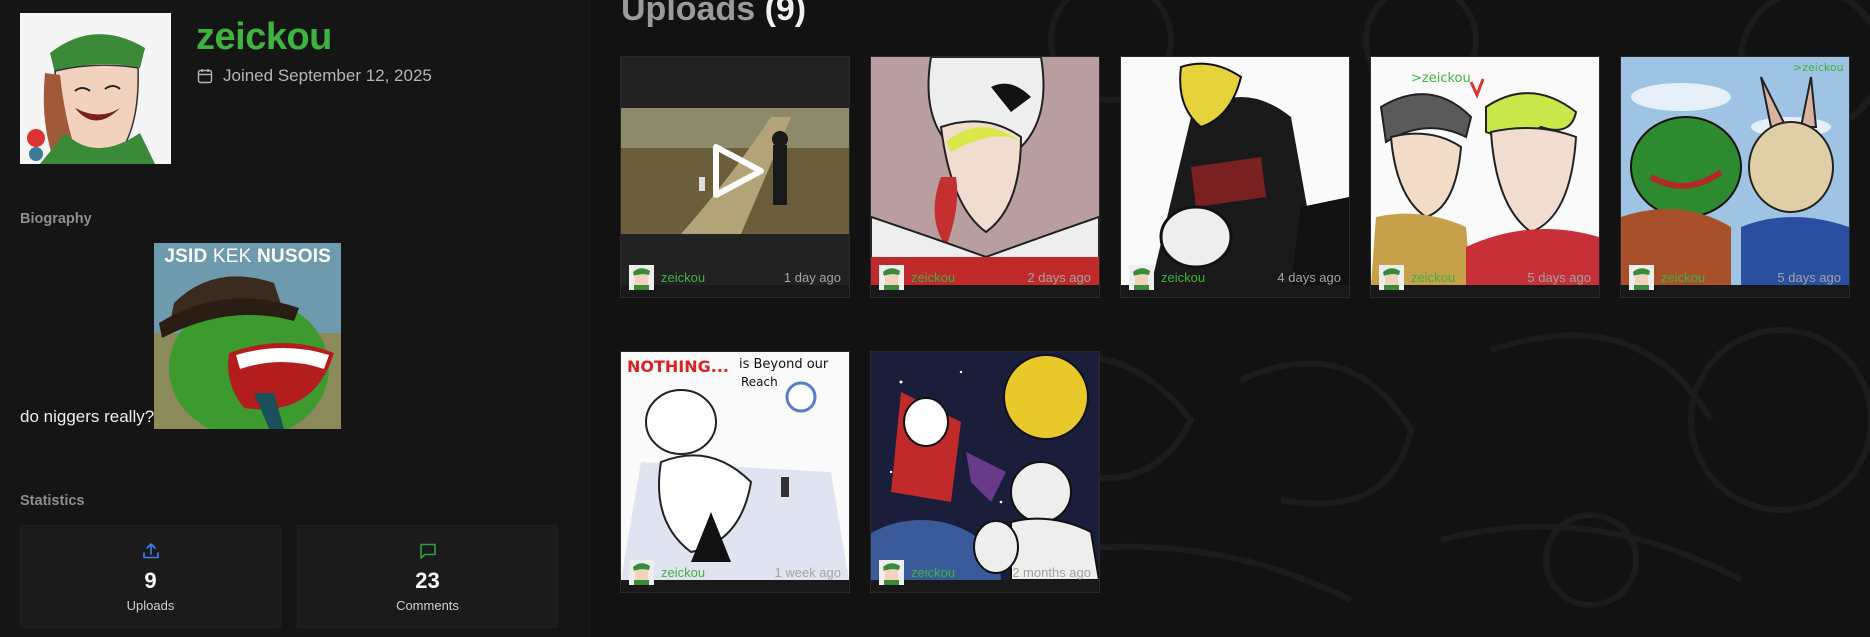 Image resolution: width=1870 pixels, height=637 pixels. I want to click on upload-card-footer: zeickou 4 days ago, so click(1235, 277).